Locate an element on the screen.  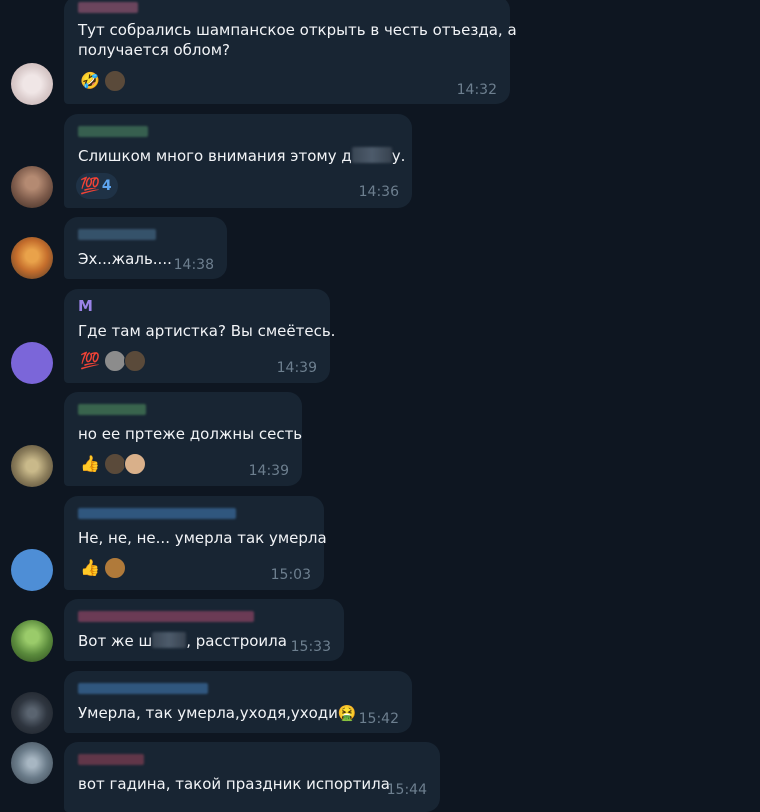
message-bubble: Не, не, не... умерла так умерла 👍 15:03 is located at coordinates (195, 543).